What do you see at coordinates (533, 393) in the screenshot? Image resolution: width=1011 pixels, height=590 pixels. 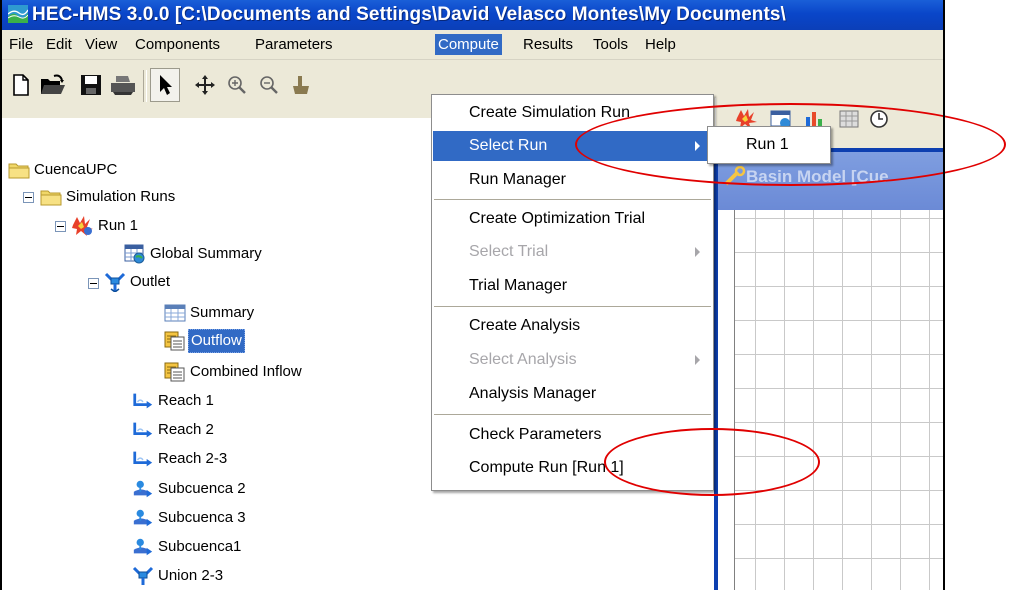 I see `menu-item-label: Analysis Manager` at bounding box center [533, 393].